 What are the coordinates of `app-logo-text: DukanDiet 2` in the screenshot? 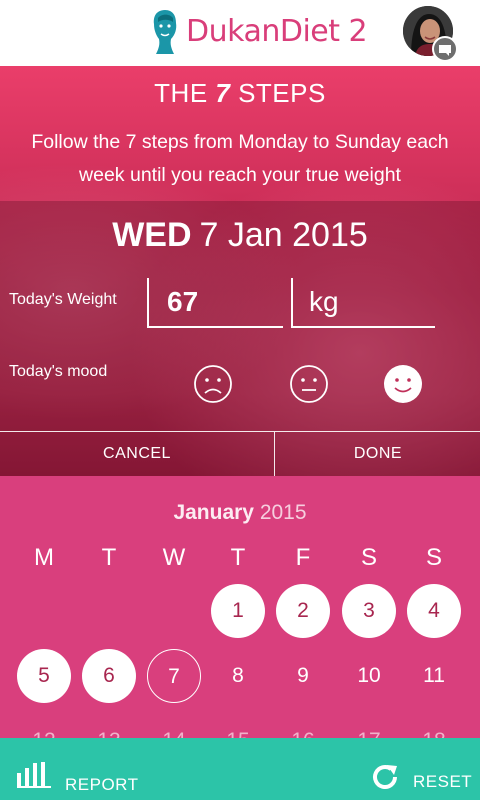 It's located at (277, 31).